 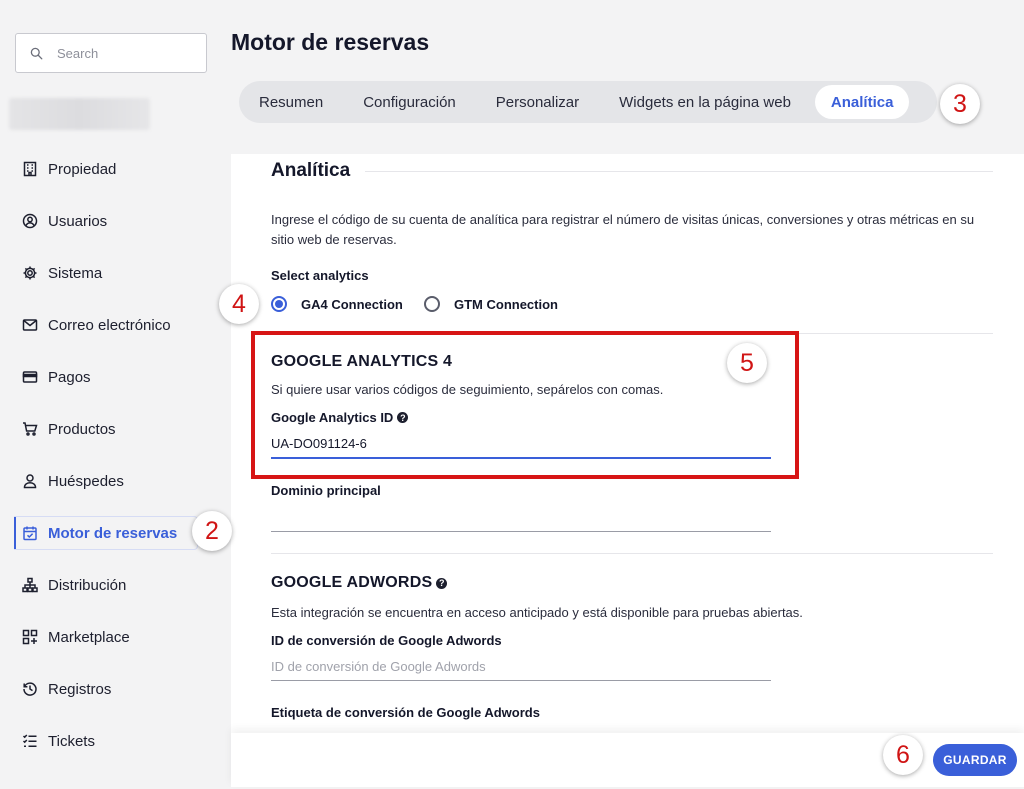 What do you see at coordinates (113, 533) in the screenshot?
I see `sidebar-item-label: Motor de reservas` at bounding box center [113, 533].